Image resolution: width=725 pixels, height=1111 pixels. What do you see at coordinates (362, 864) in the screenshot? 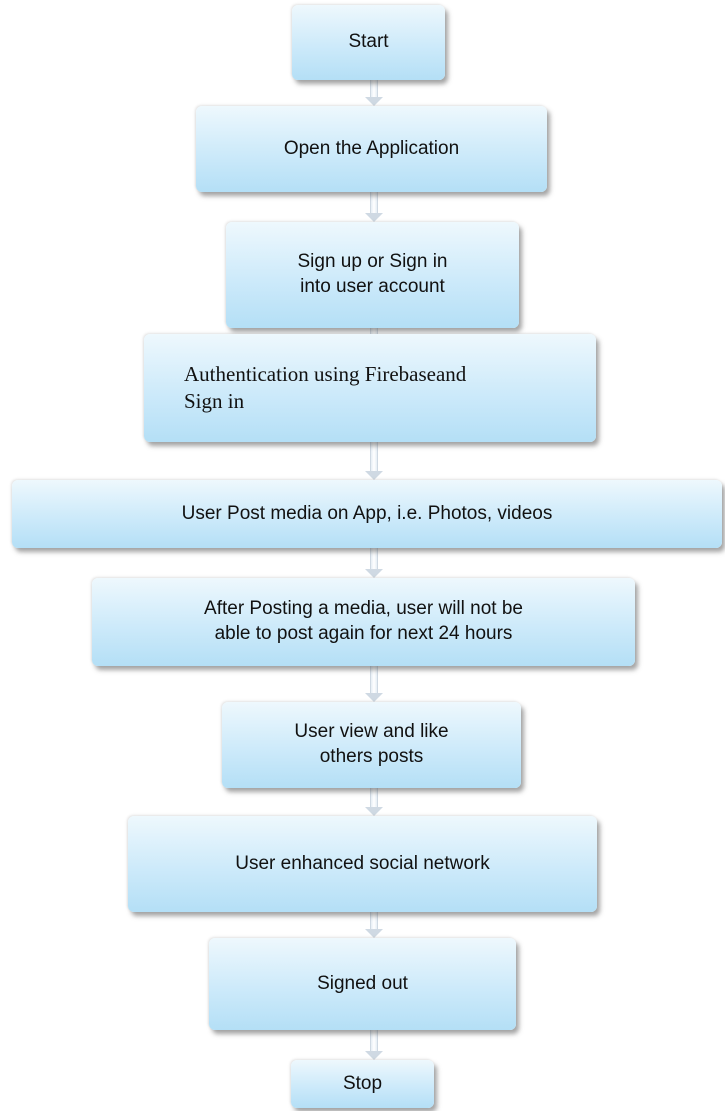
I see `step-enhanced-social-network: User enhanced social network` at bounding box center [362, 864].